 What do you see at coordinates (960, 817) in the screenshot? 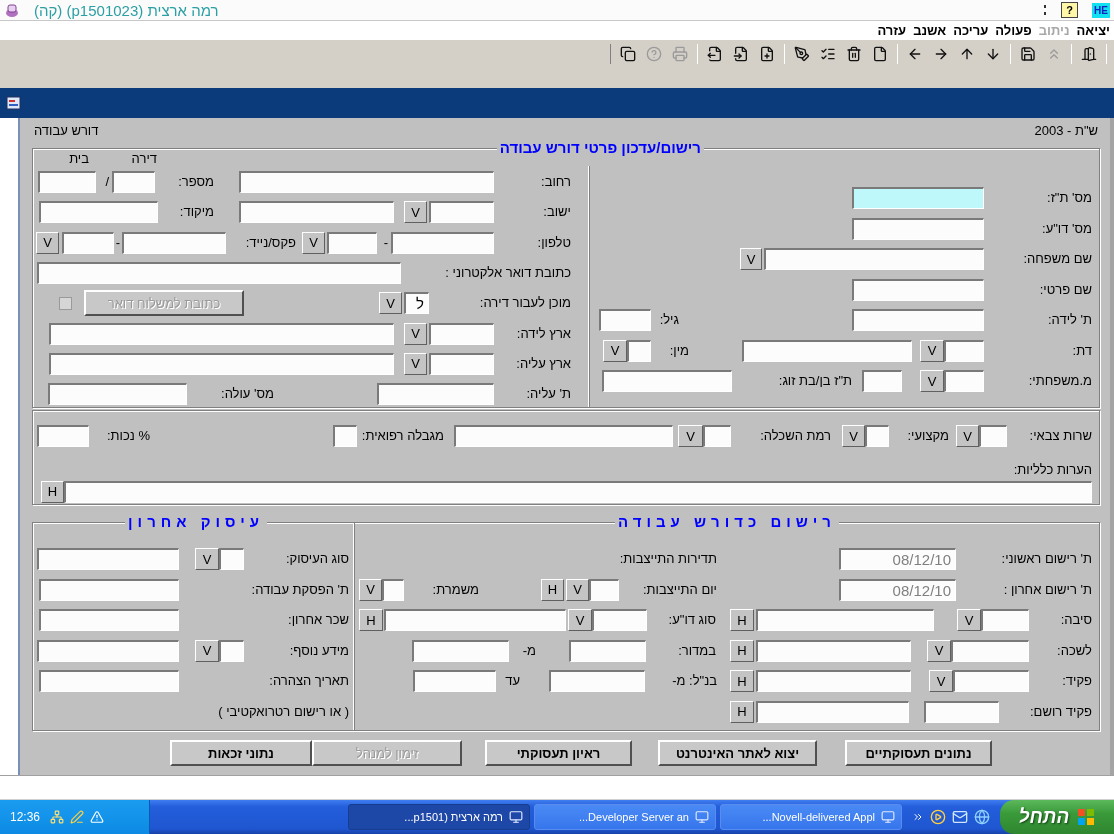
I see `mail-icon` at bounding box center [960, 817].